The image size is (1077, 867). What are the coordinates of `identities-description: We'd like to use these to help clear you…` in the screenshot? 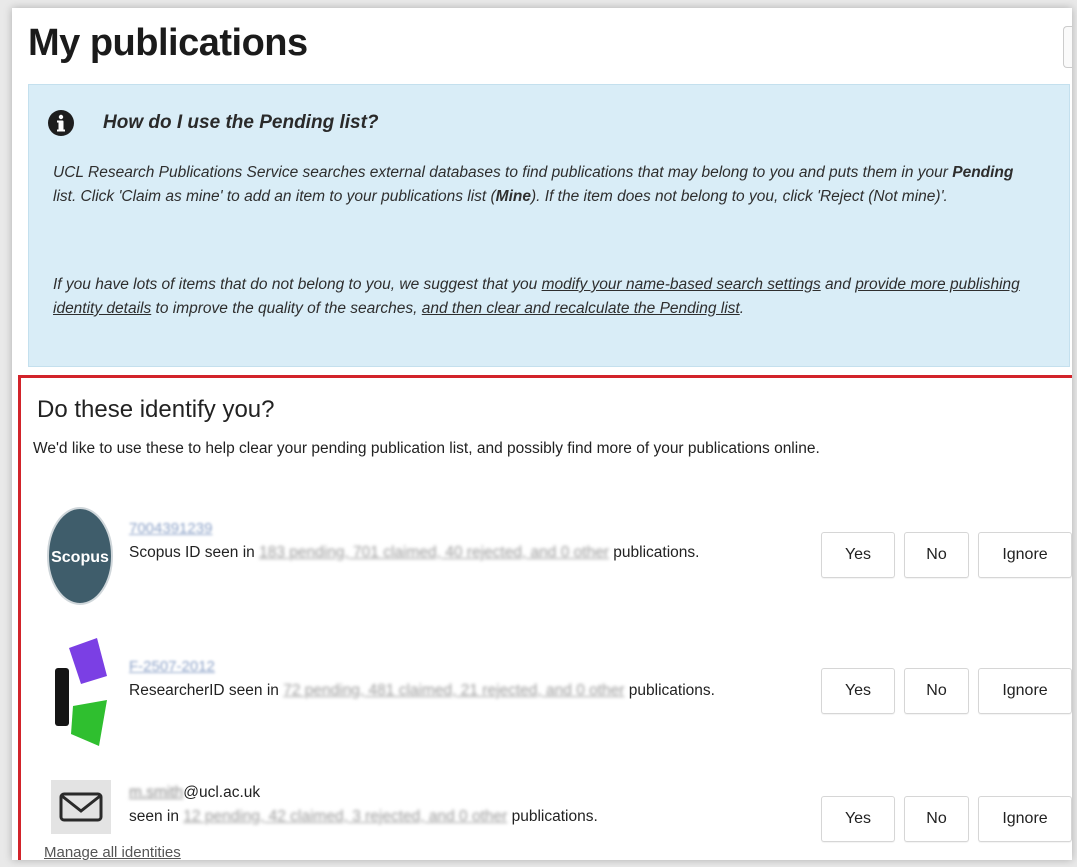 It's located at (426, 448).